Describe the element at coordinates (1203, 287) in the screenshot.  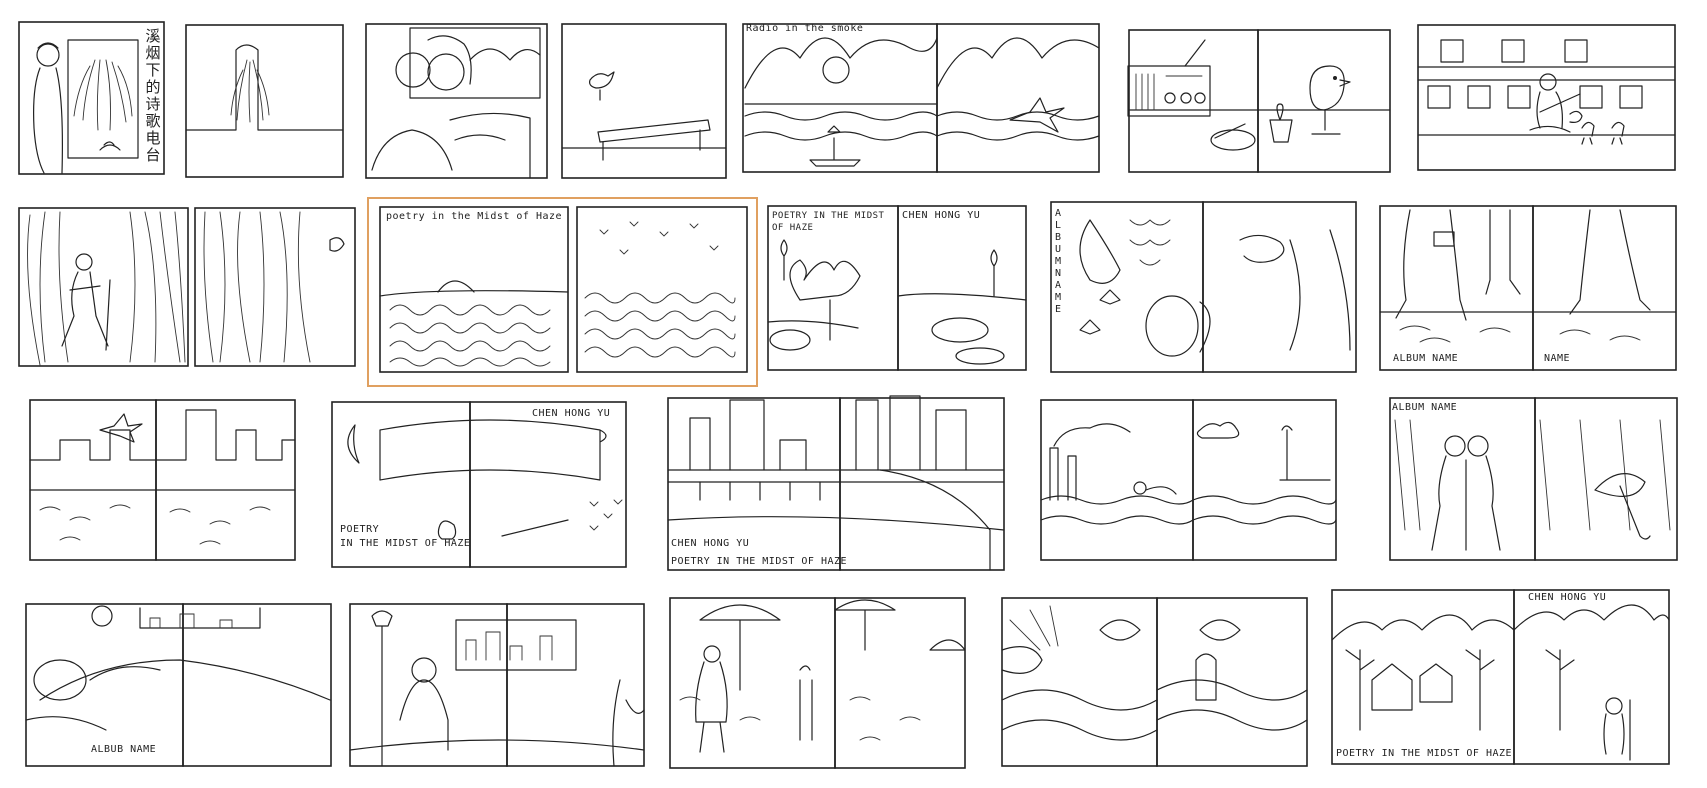
I see `spread-album-name-faces` at that location.